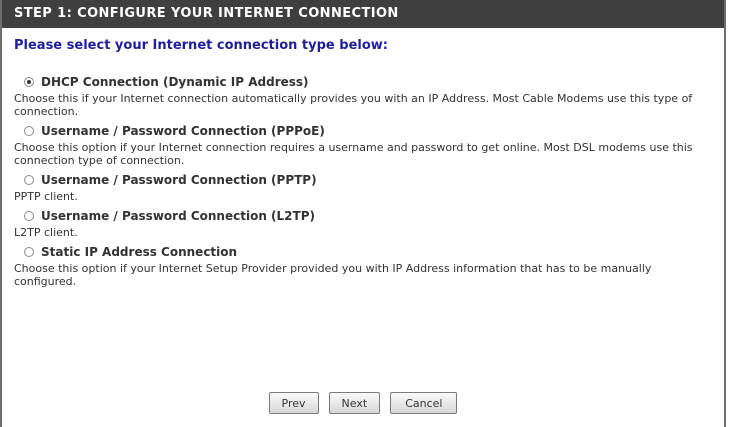  I want to click on pppoe-label: Username / Password Connection (PPPoE), so click(183, 131).